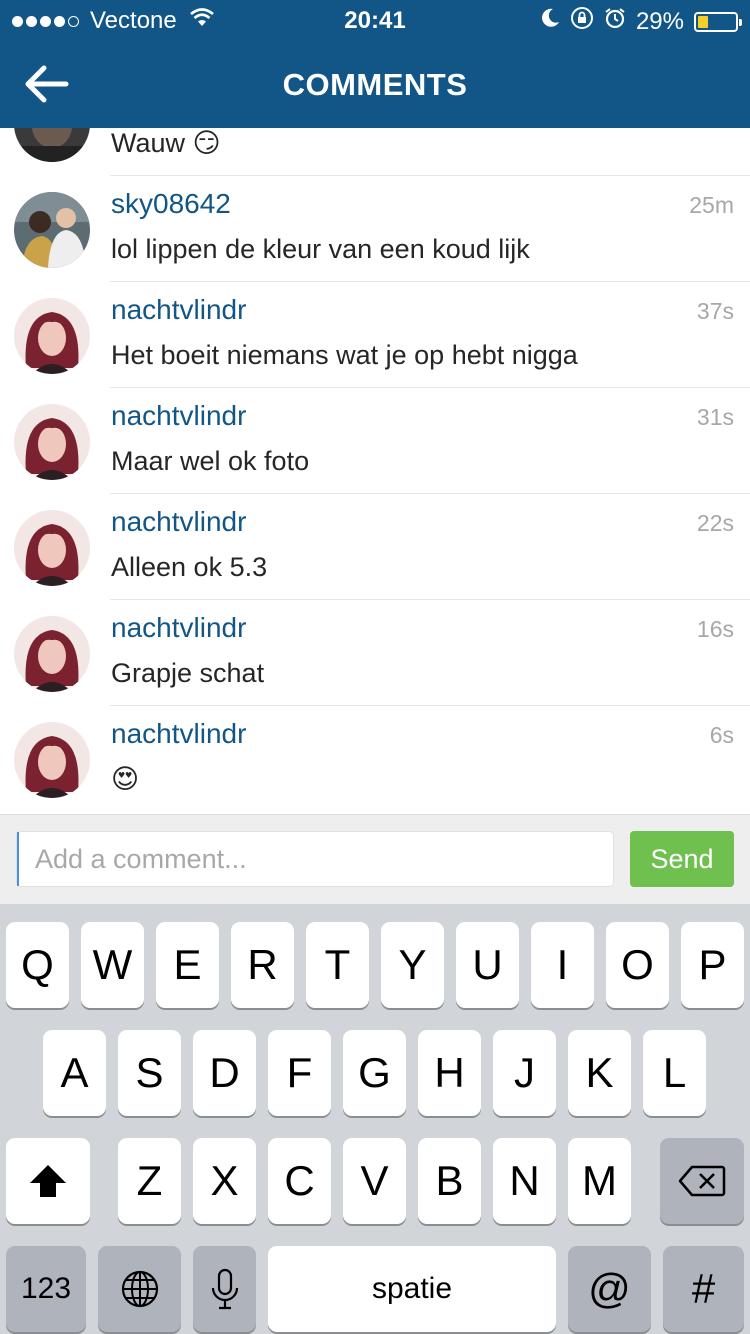 Image resolution: width=750 pixels, height=1334 pixels. What do you see at coordinates (375, 20) in the screenshot?
I see `status-bar: Vectone 20:41 29%` at bounding box center [375, 20].